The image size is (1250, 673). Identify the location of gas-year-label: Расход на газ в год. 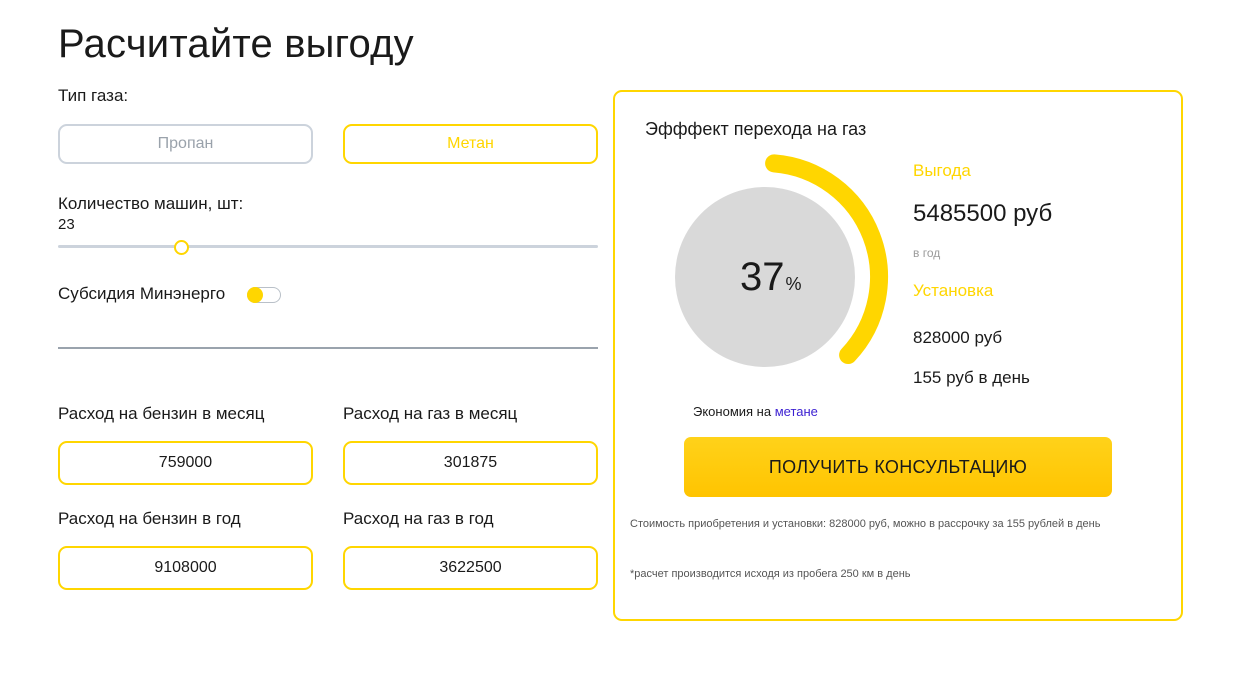
(418, 518).